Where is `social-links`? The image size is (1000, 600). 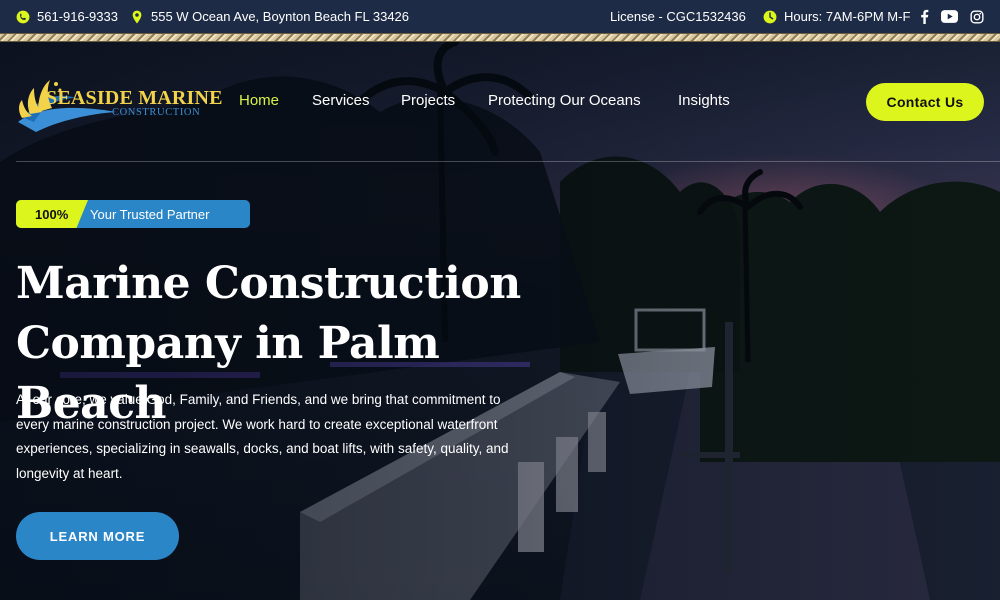
social-links is located at coordinates (952, 16).